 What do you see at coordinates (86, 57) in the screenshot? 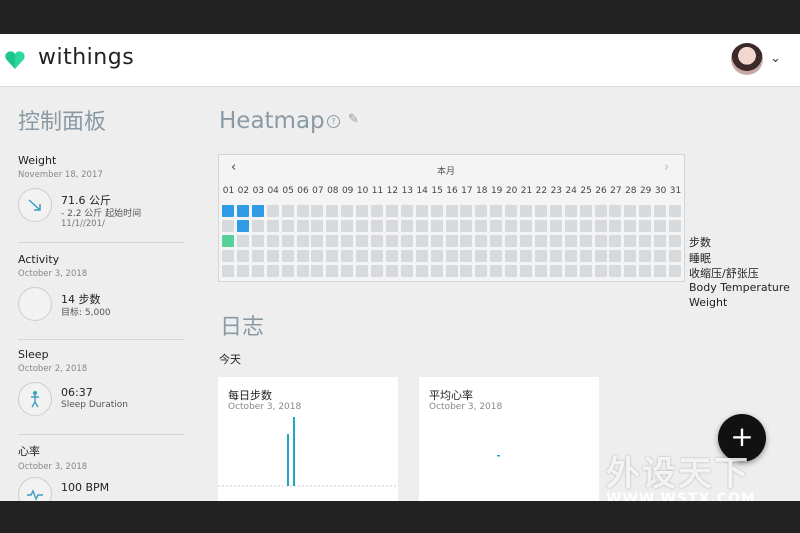
I see `brand-name: withings` at bounding box center [86, 57].